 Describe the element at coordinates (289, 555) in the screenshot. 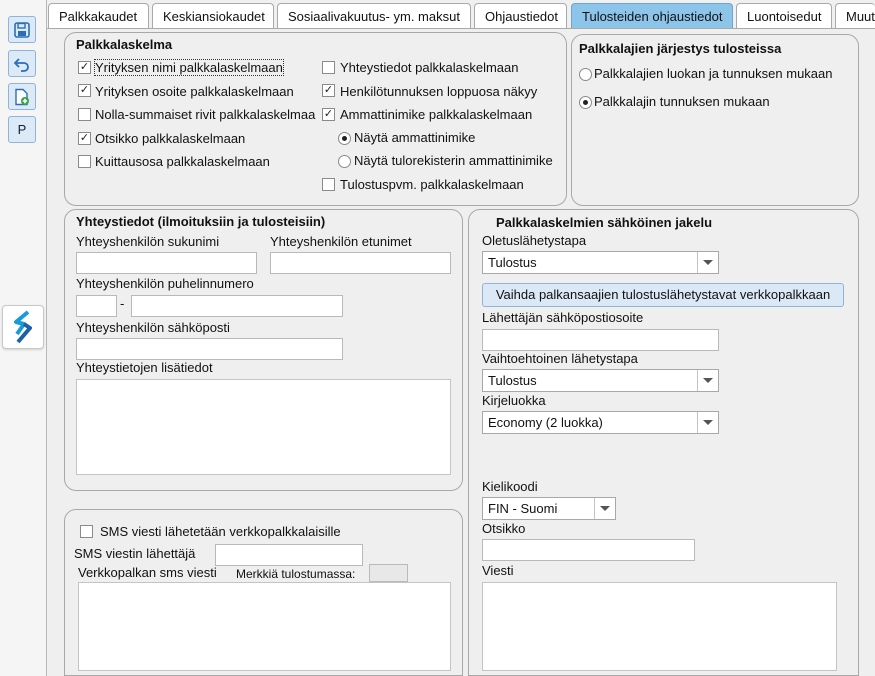

I see `sms-lahettaja-input` at that location.